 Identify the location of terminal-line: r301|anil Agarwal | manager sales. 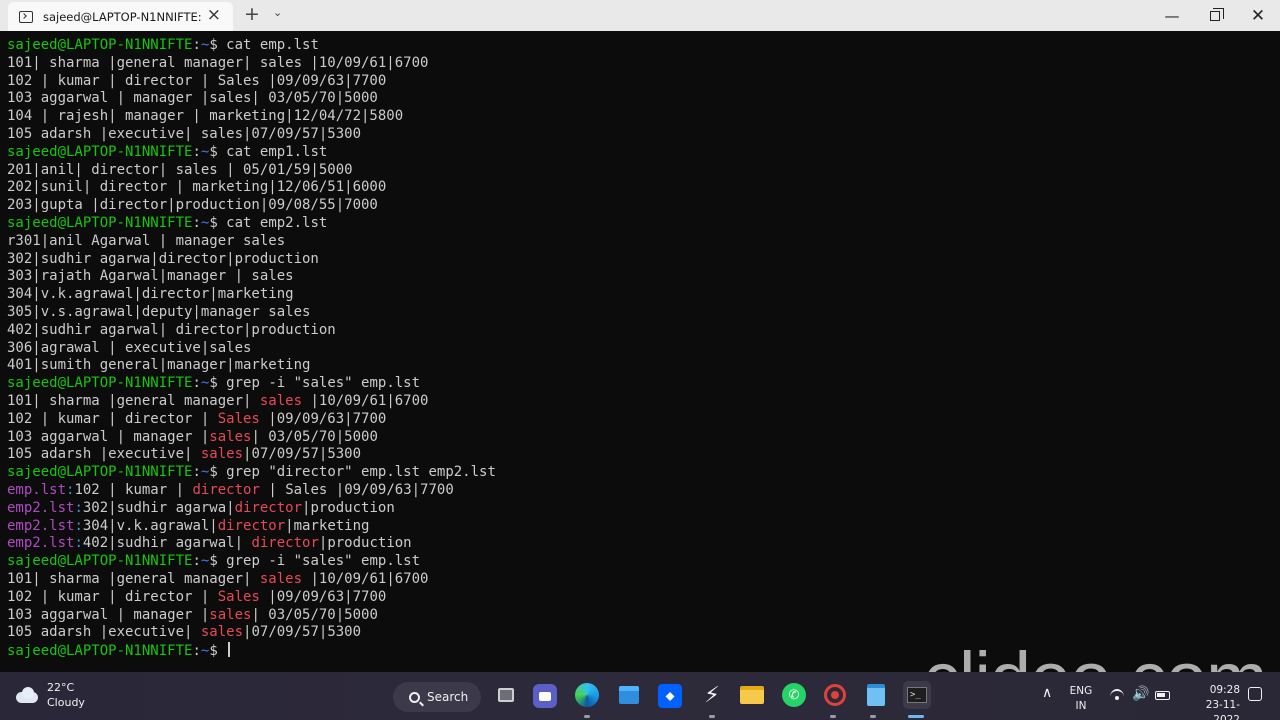
(251, 242).